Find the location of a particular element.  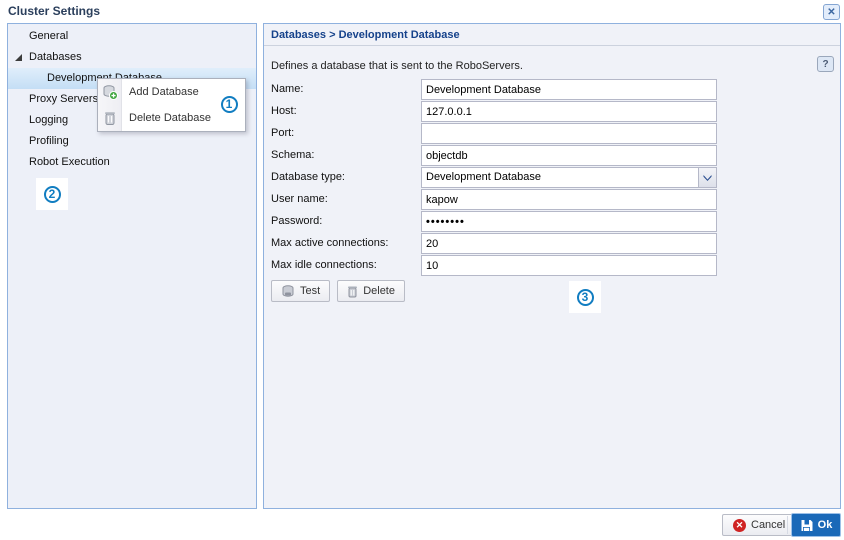

max-active-connections-label: Max active connections: is located at coordinates (330, 243).